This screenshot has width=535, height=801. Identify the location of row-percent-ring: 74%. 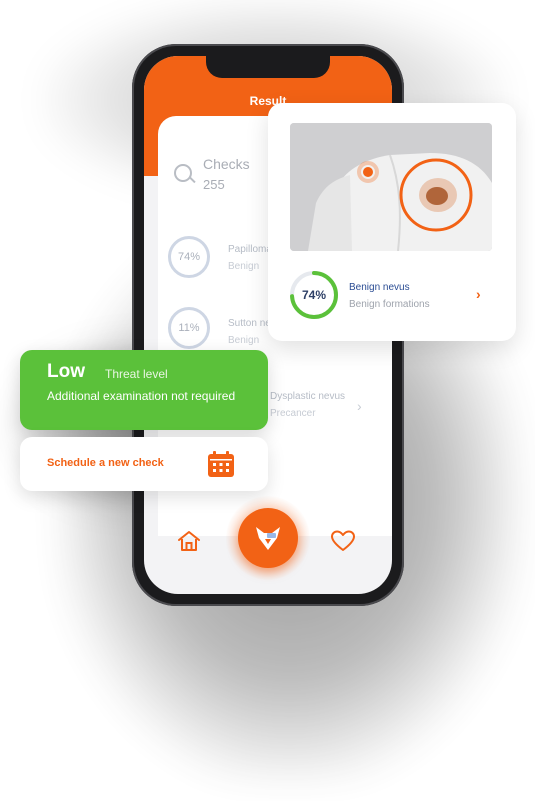
(189, 257).